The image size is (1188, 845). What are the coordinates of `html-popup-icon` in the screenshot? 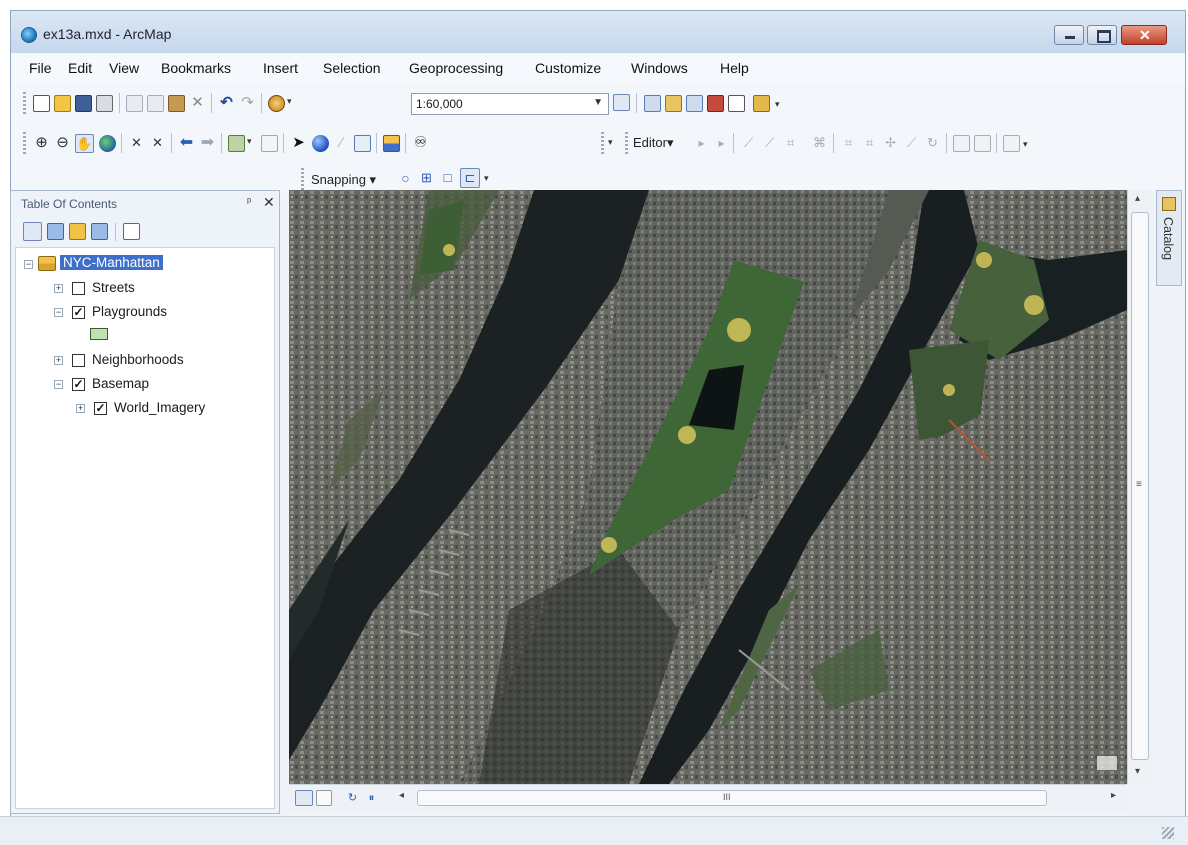 It's located at (362, 143).